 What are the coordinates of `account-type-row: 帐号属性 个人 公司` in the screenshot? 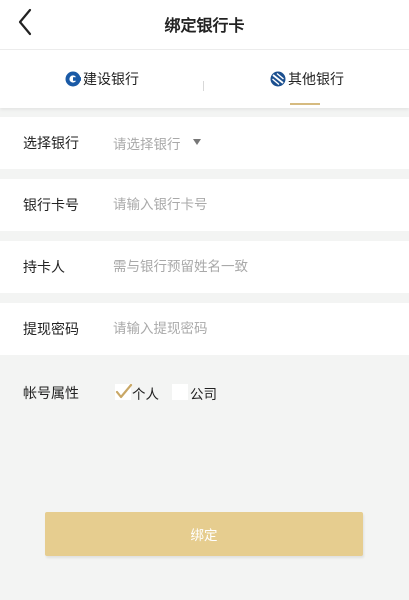 It's located at (204, 390).